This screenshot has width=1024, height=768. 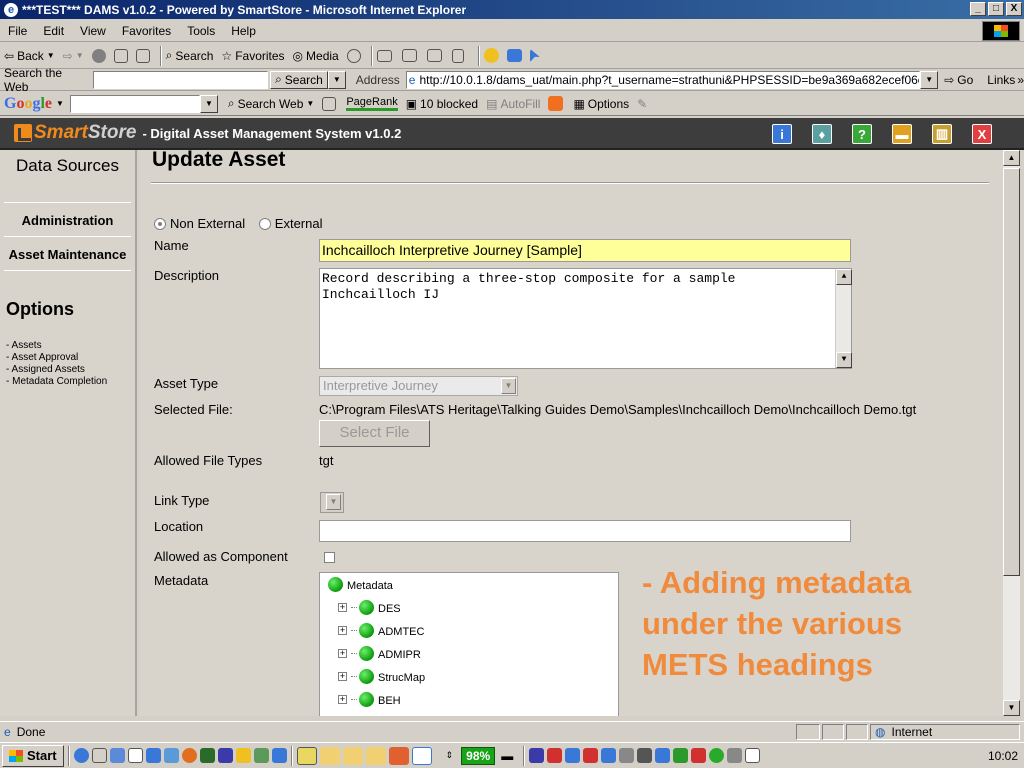 I want to click on option-assets: - Assets, so click(x=70, y=346).